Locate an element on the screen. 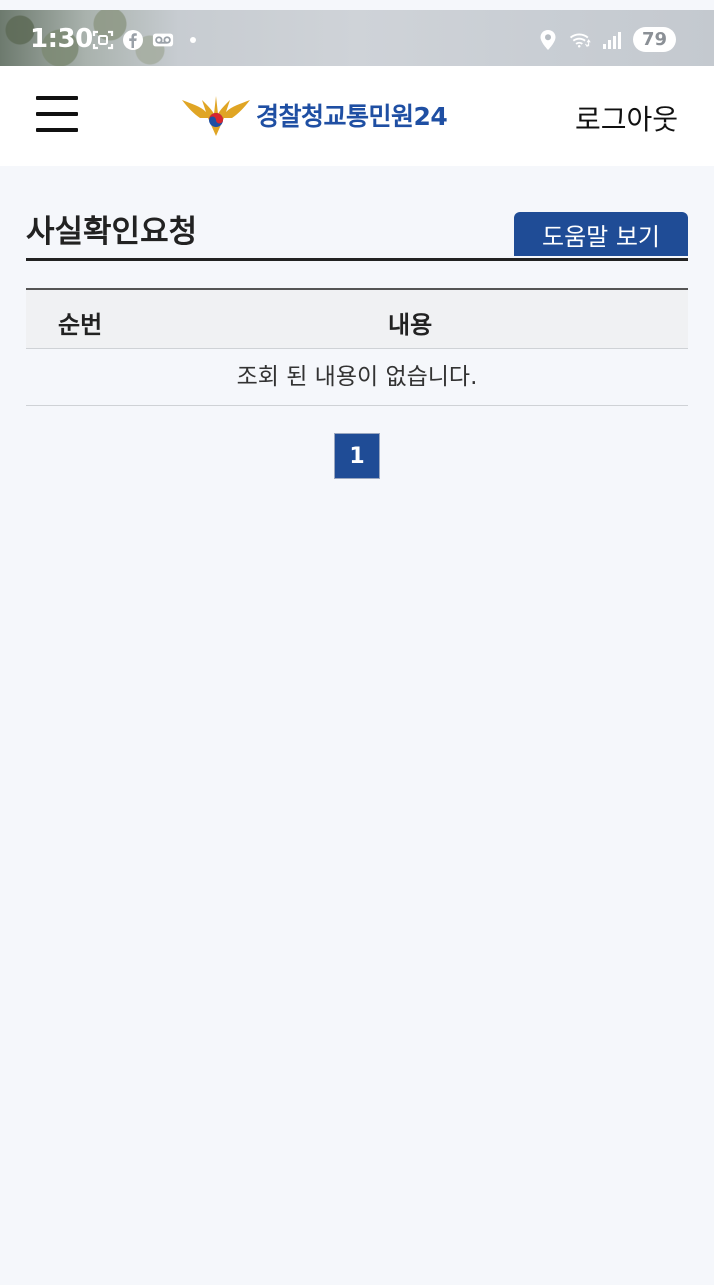 The height and width of the screenshot is (1285, 714). logo: 경찰청교통민원24 is located at coordinates (314, 115).